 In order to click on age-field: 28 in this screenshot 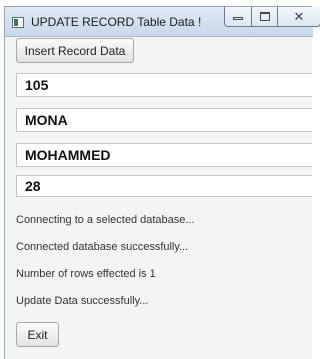, I will do `click(164, 186)`.